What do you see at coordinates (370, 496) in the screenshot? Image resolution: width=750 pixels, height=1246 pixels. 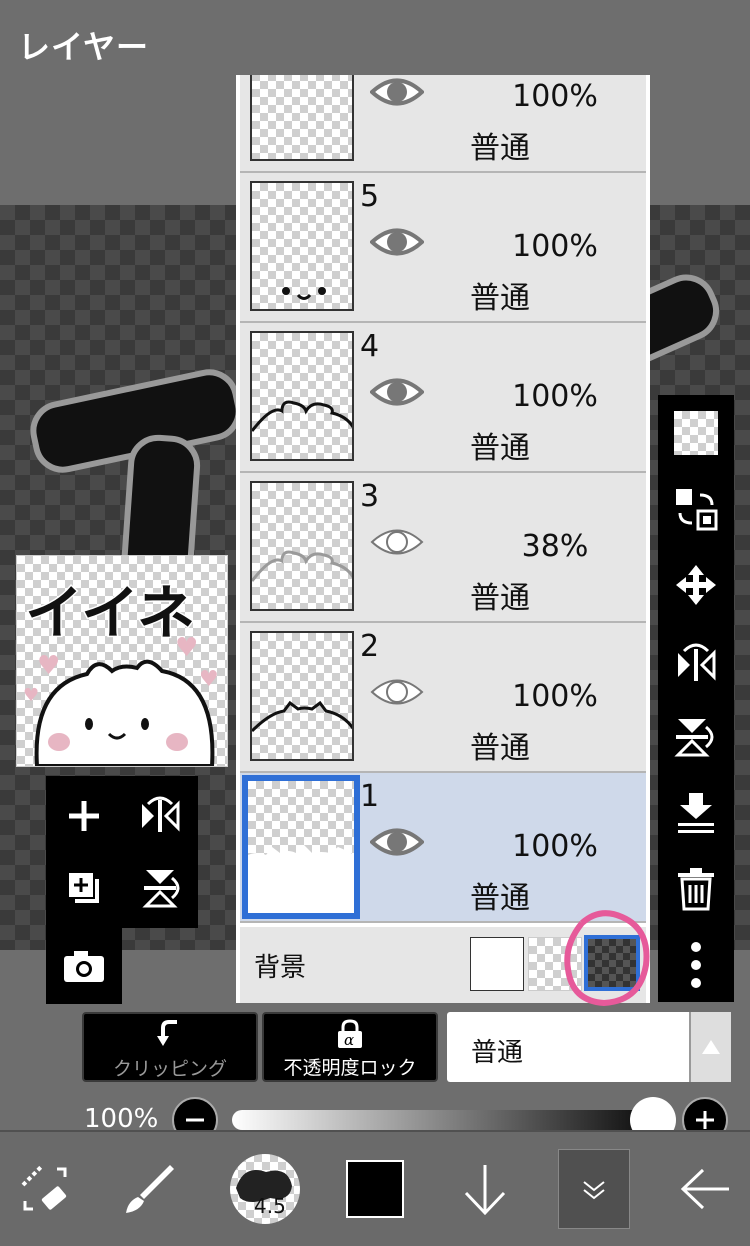 I see `layer-number: 3` at bounding box center [370, 496].